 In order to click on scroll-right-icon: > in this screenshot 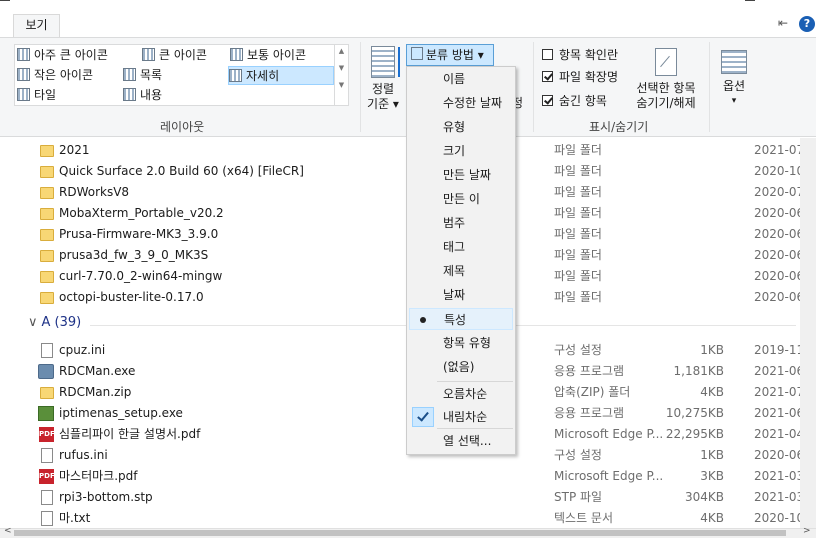, I will do `click(807, 531)`.